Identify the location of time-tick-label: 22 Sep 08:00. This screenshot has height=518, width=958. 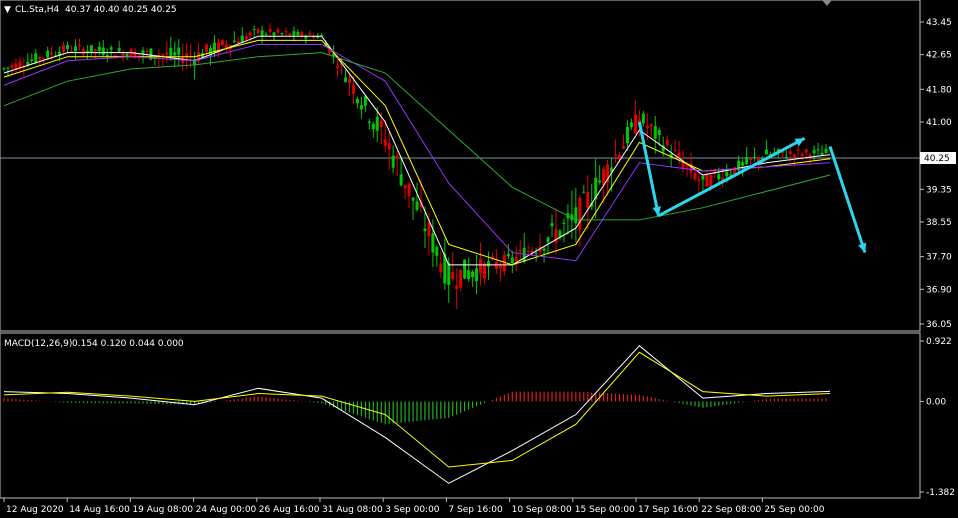
(731, 510).